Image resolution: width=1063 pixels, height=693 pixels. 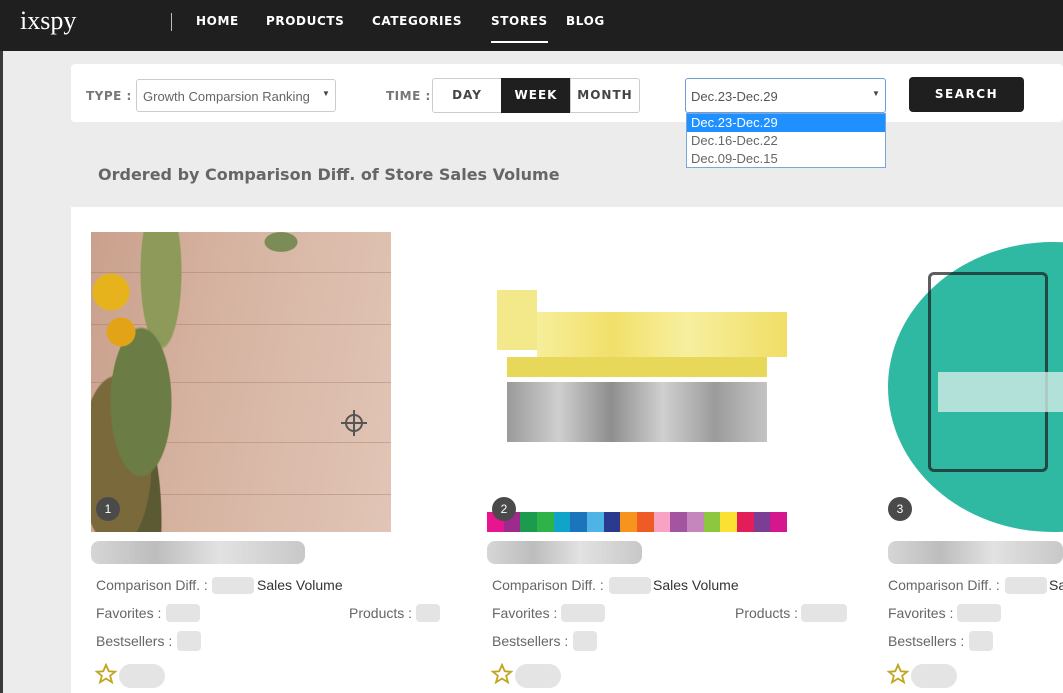 What do you see at coordinates (585, 21) in the screenshot?
I see `nav-blog: BLOG` at bounding box center [585, 21].